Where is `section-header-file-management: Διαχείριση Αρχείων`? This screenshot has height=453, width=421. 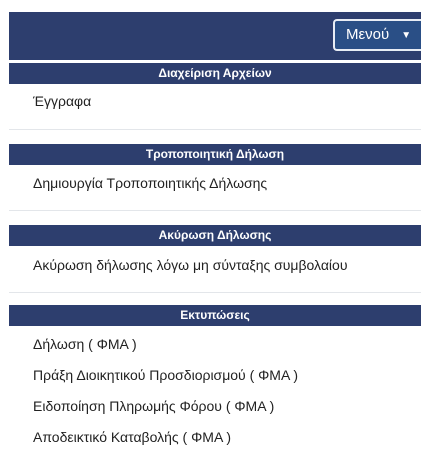
section-header-file-management: Διαχείριση Αρχείων is located at coordinates (215, 73).